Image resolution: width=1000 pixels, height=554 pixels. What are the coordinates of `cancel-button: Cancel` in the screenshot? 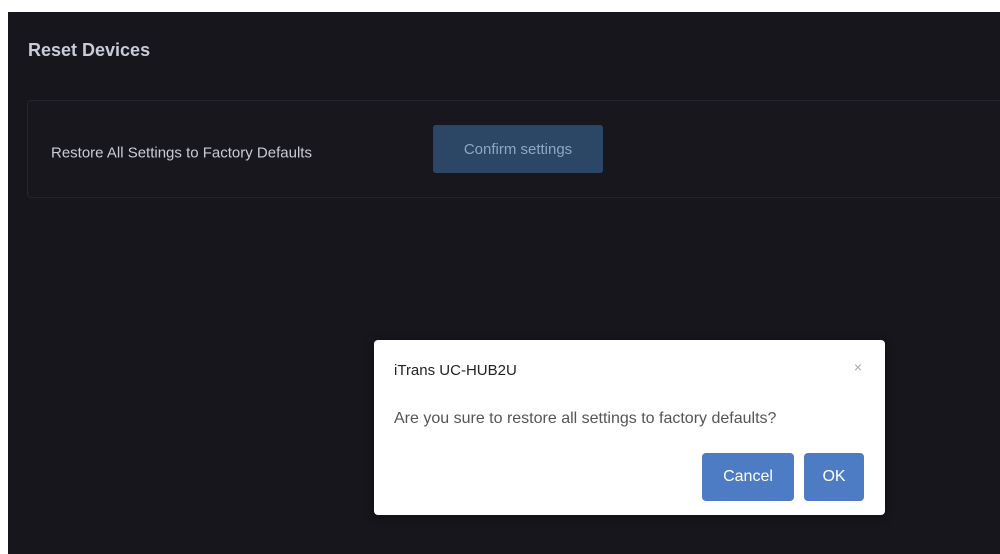 It's located at (748, 477).